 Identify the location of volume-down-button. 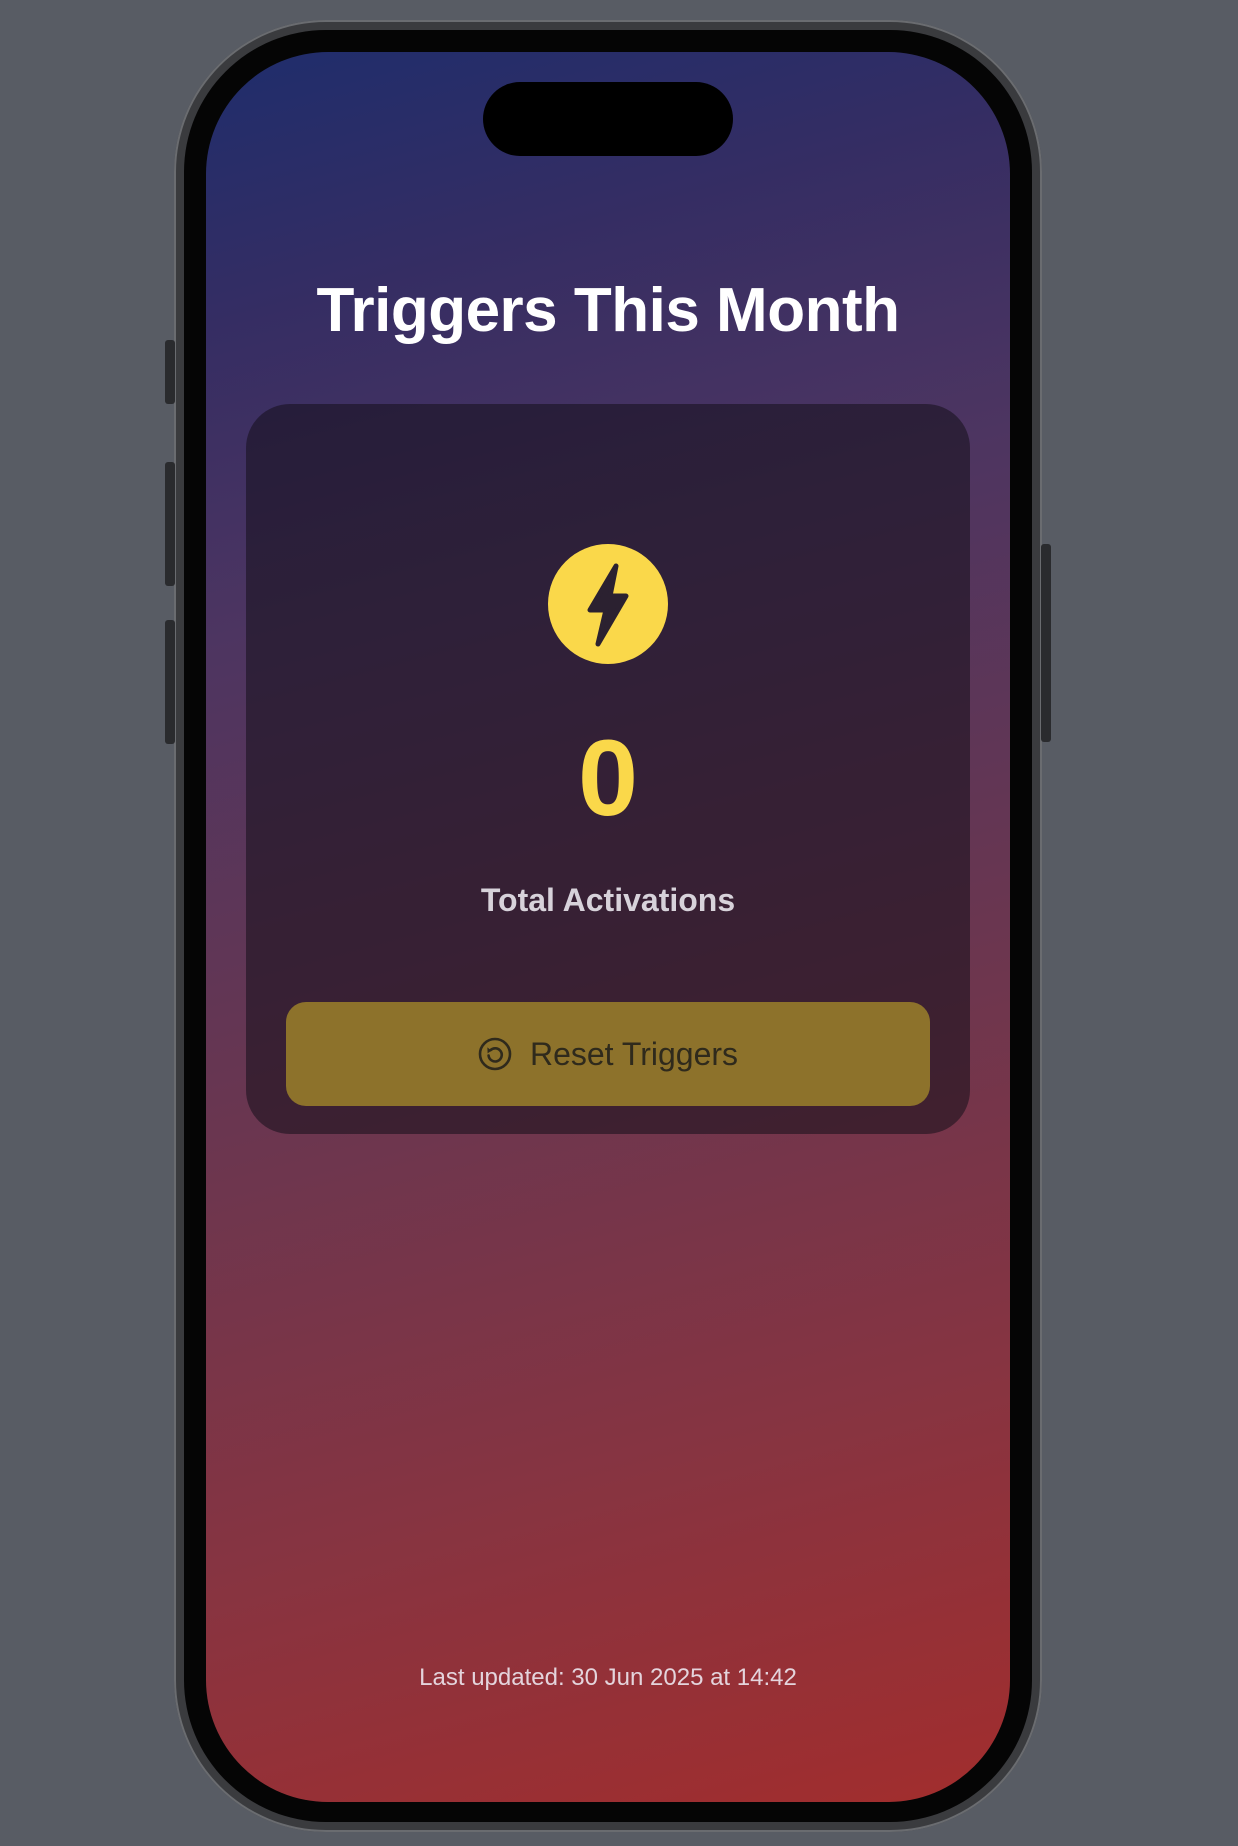
(170, 682).